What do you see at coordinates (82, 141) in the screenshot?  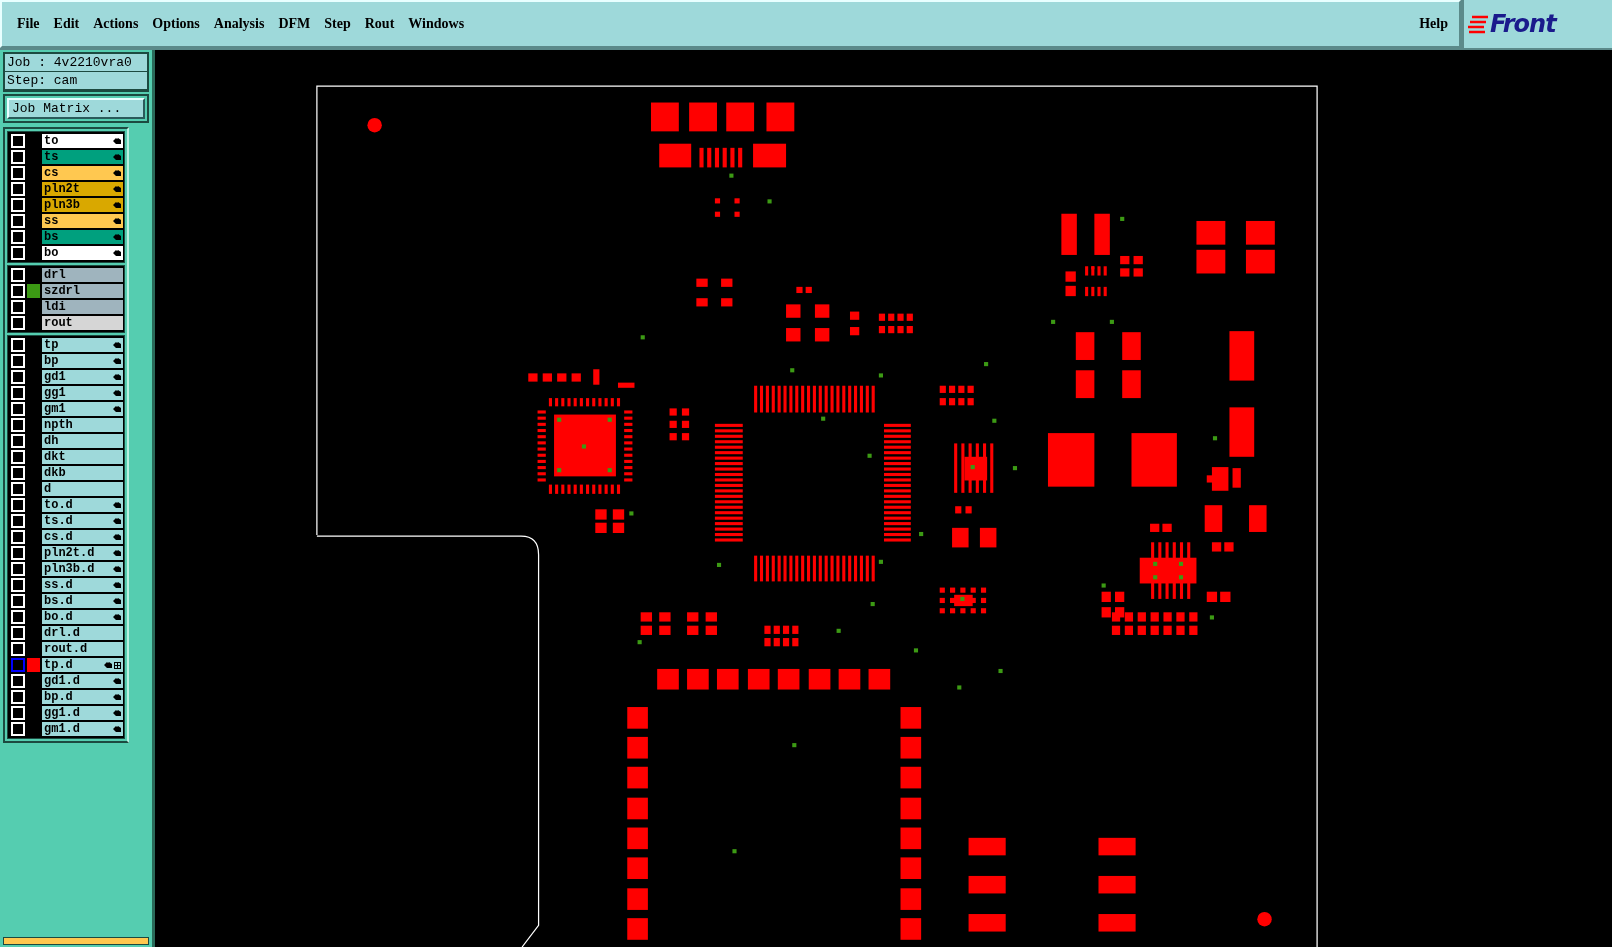 I see `layer-name: to` at bounding box center [82, 141].